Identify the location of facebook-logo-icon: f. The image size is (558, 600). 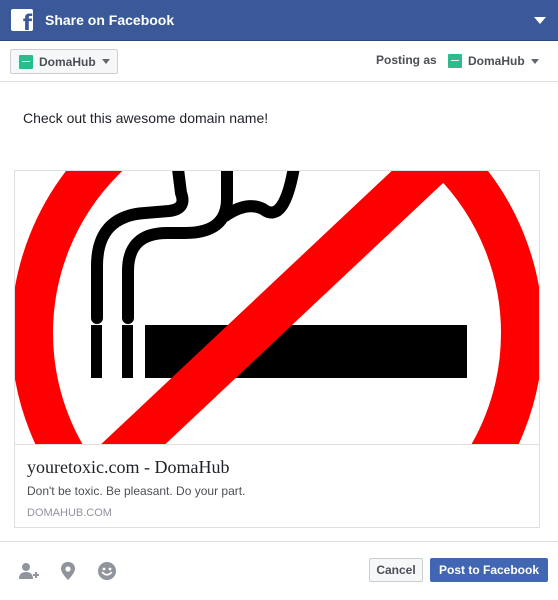
(22, 20).